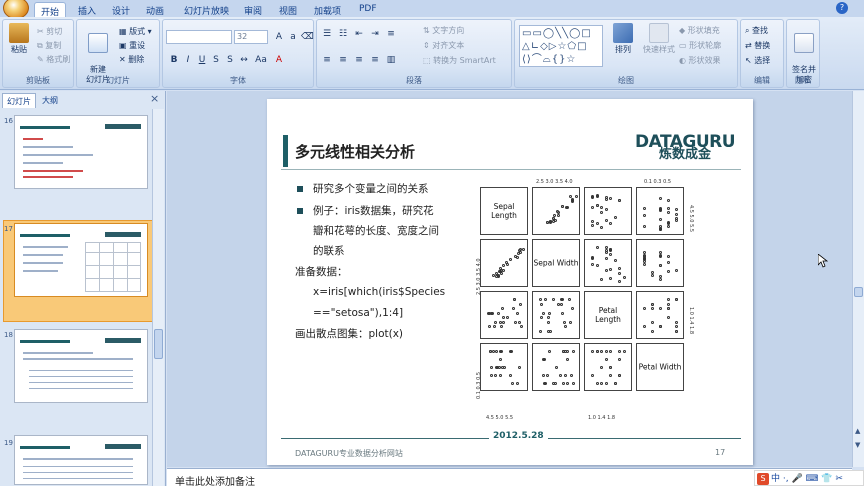 The image size is (864, 486). Describe the element at coordinates (279, 37) in the screenshot. I see `grow-font-icon: A` at that location.